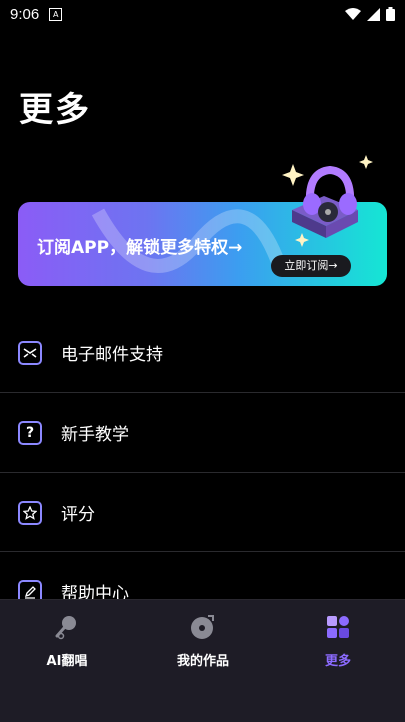 The height and width of the screenshot is (722, 405). What do you see at coordinates (202, 432) in the screenshot?
I see `menu-item-tutorial: ? 新手教学` at bounding box center [202, 432].